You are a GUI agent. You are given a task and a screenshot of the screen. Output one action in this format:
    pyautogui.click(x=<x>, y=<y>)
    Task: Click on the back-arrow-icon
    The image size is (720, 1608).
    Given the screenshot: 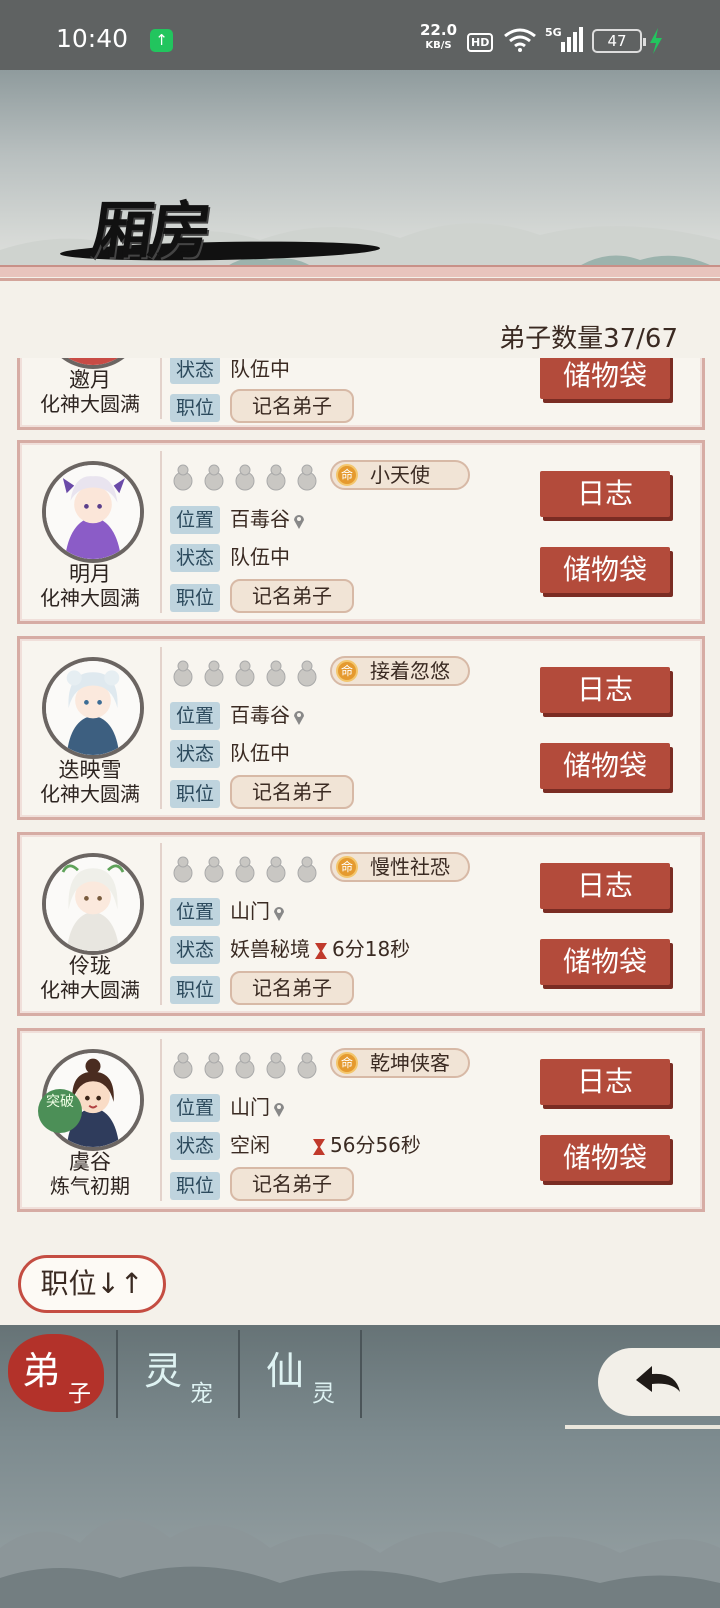 What is the action you would take?
    pyautogui.click(x=658, y=1379)
    